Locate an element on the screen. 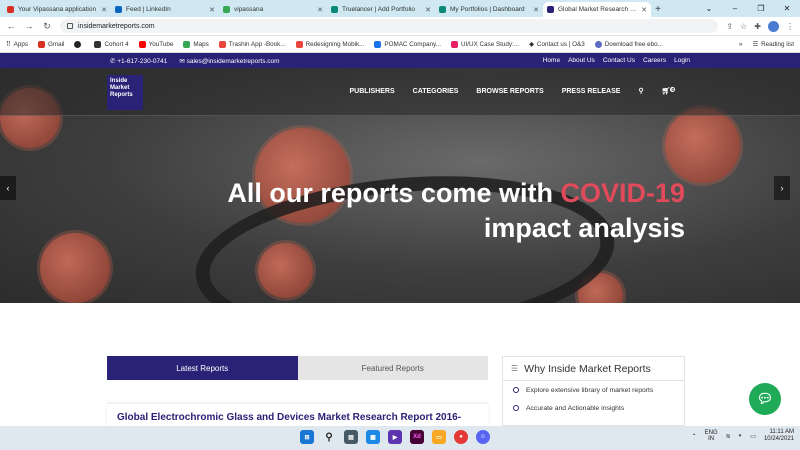 This screenshot has width=800, height=450. bookmark-item: ⠿ Apps is located at coordinates (17, 44).